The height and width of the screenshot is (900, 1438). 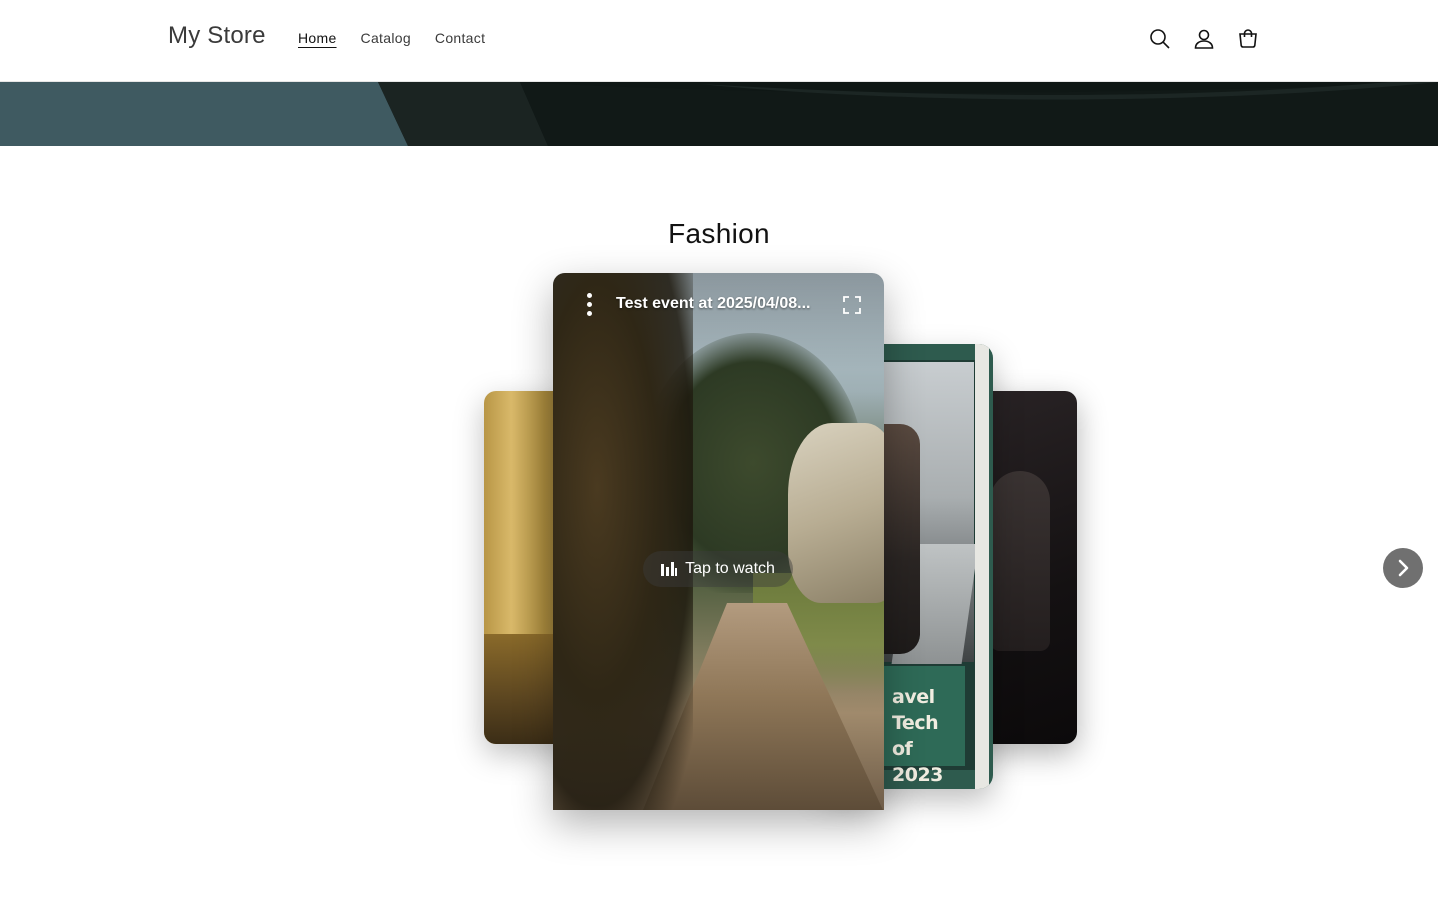 What do you see at coordinates (915, 710) in the screenshot?
I see `card-banner-line1: avel Tech` at bounding box center [915, 710].